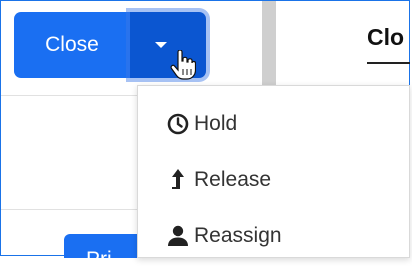  Describe the element at coordinates (233, 179) in the screenshot. I see `menu-item-label: Release` at that location.